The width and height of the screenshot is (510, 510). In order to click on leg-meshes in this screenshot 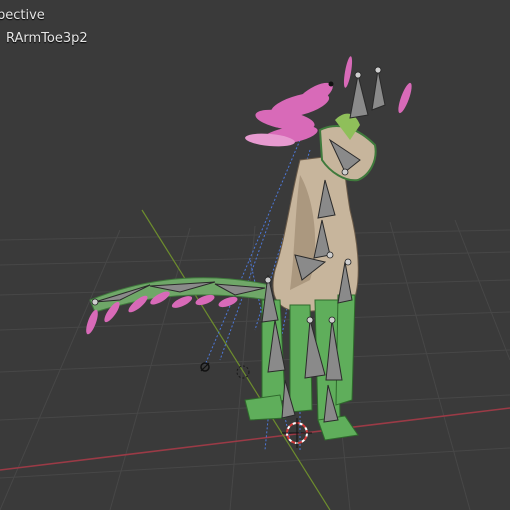, I will do `click(301, 367)`.